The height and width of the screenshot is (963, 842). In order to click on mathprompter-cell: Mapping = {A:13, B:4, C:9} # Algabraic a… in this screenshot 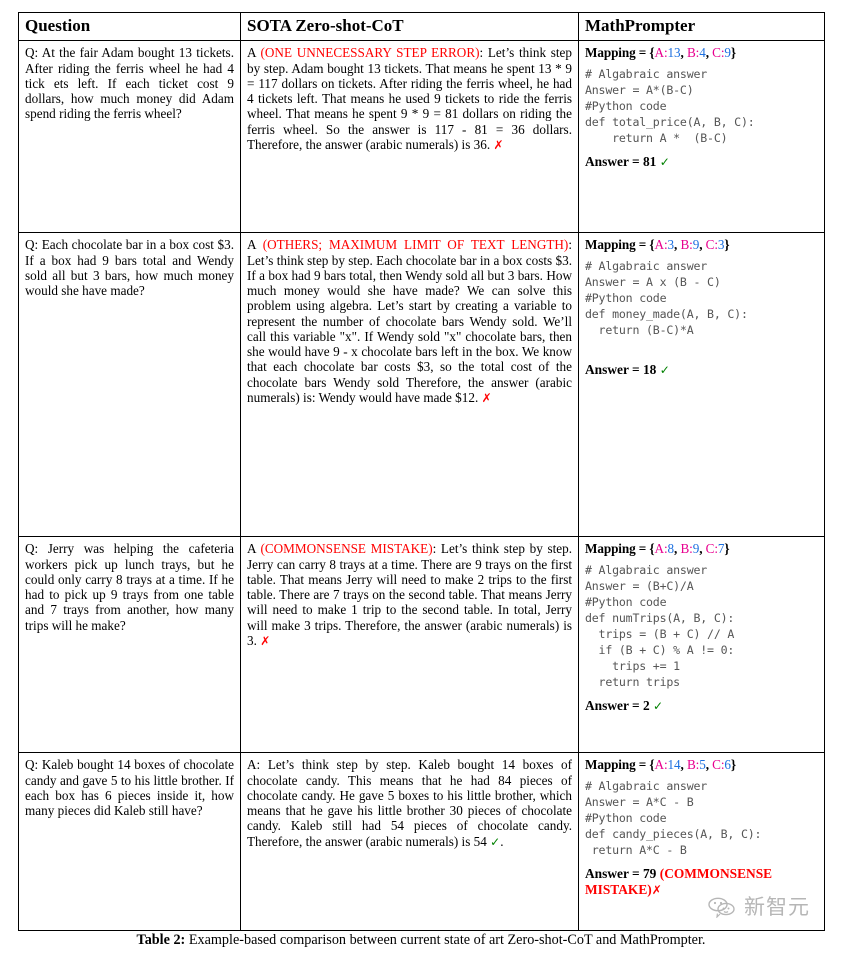, I will do `click(701, 137)`.